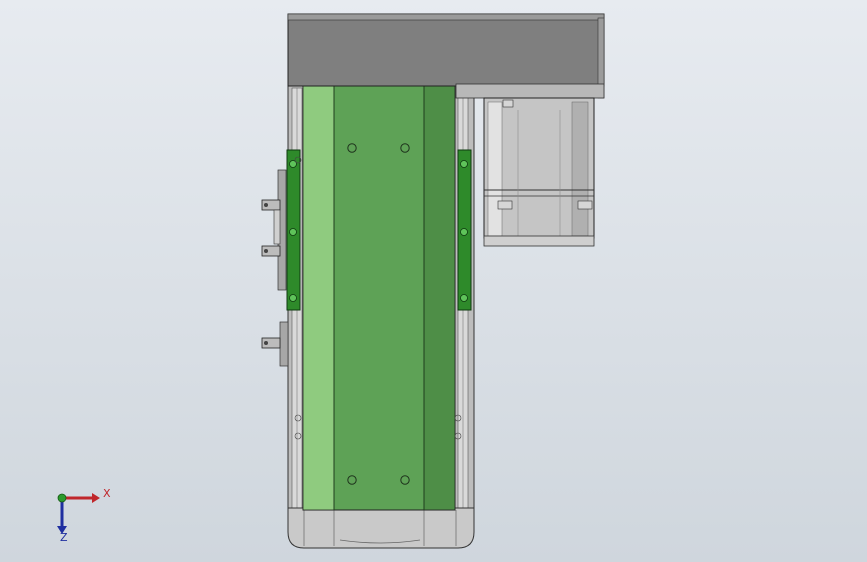 This screenshot has height=562, width=867. What do you see at coordinates (78, 513) in the screenshot?
I see `axis-triad` at bounding box center [78, 513].